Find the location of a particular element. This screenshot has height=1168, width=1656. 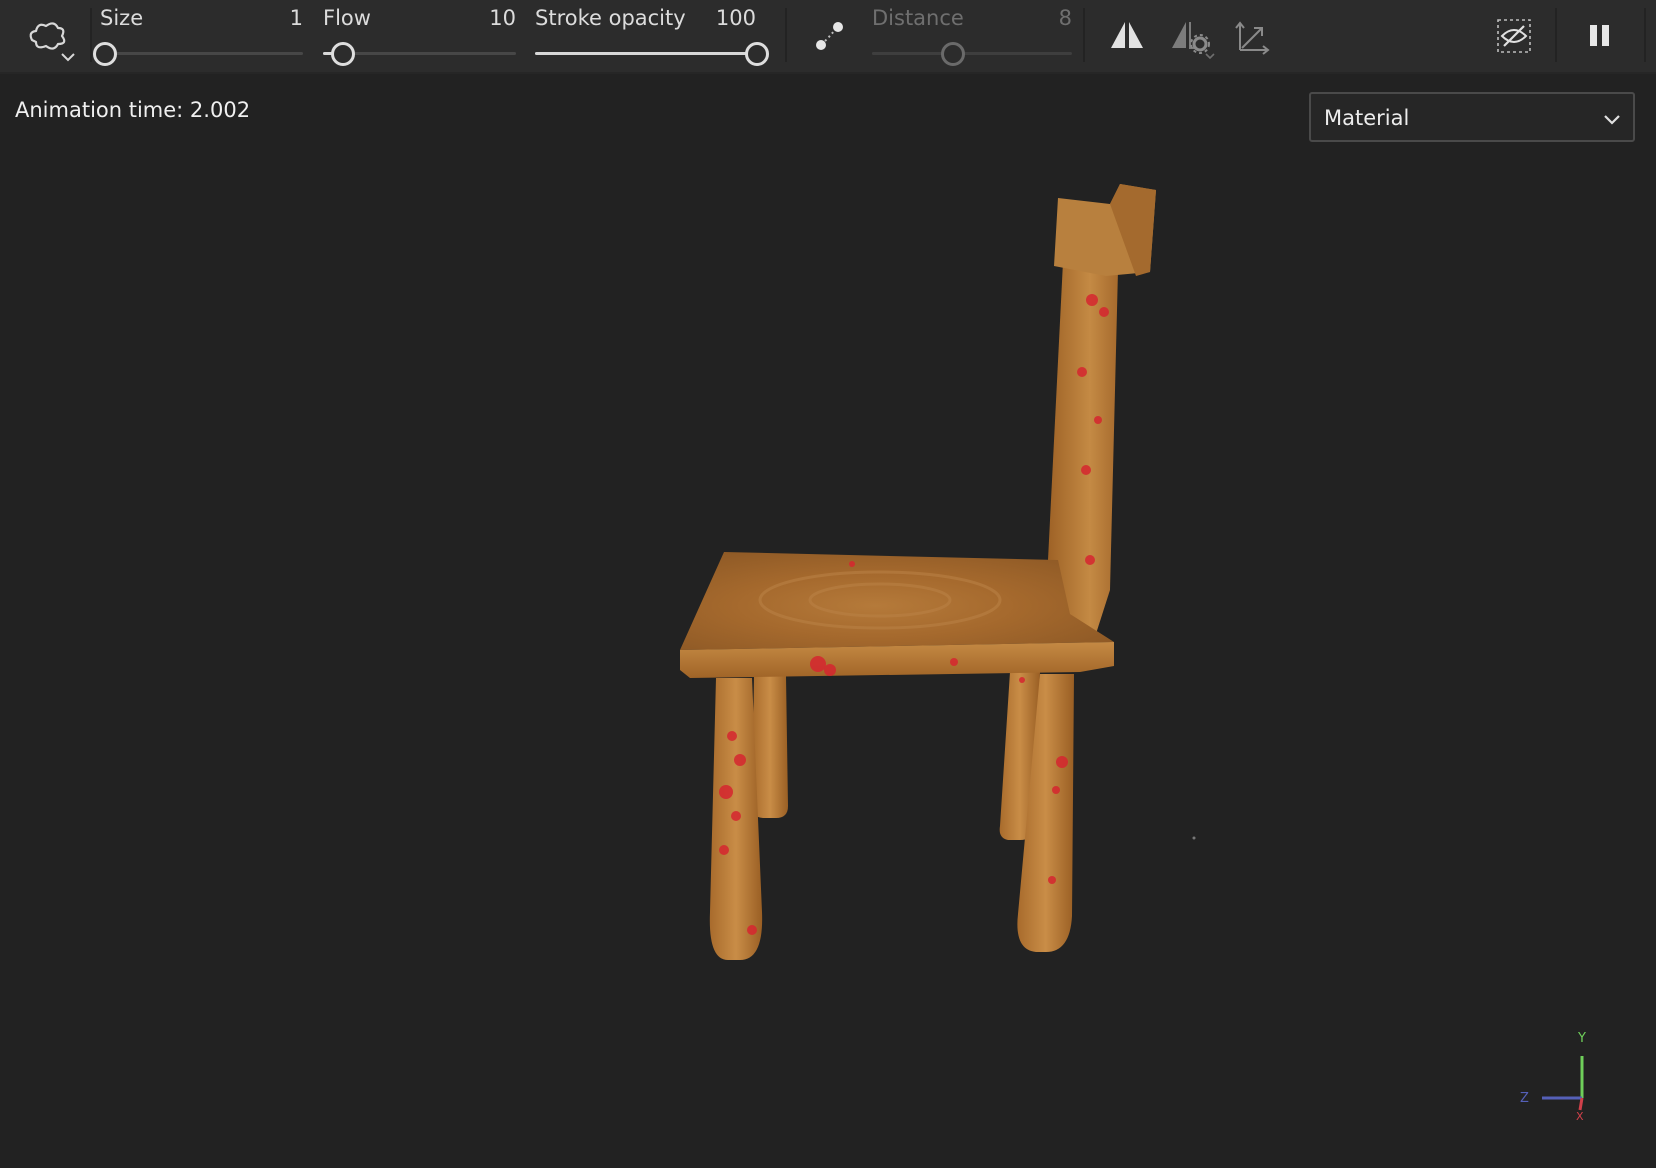

symmetry-icon is located at coordinates (1127, 35).